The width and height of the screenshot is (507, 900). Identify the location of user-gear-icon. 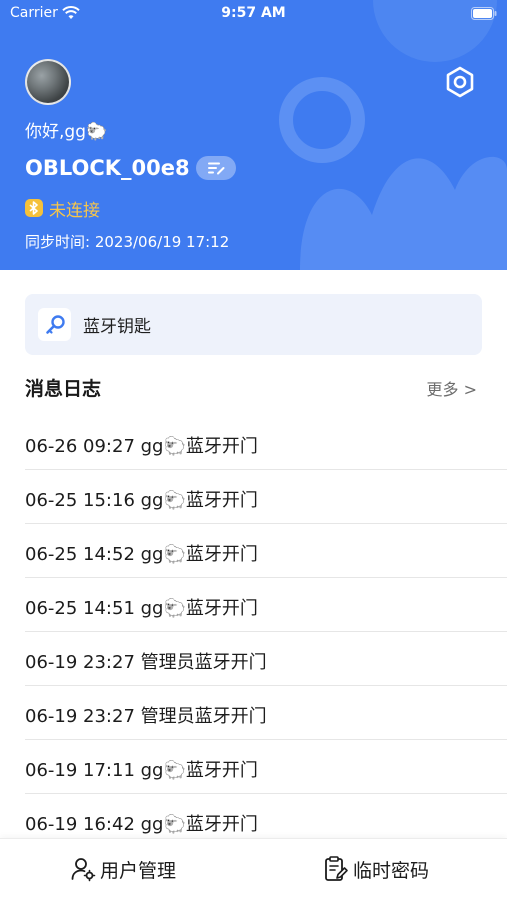
(83, 870).